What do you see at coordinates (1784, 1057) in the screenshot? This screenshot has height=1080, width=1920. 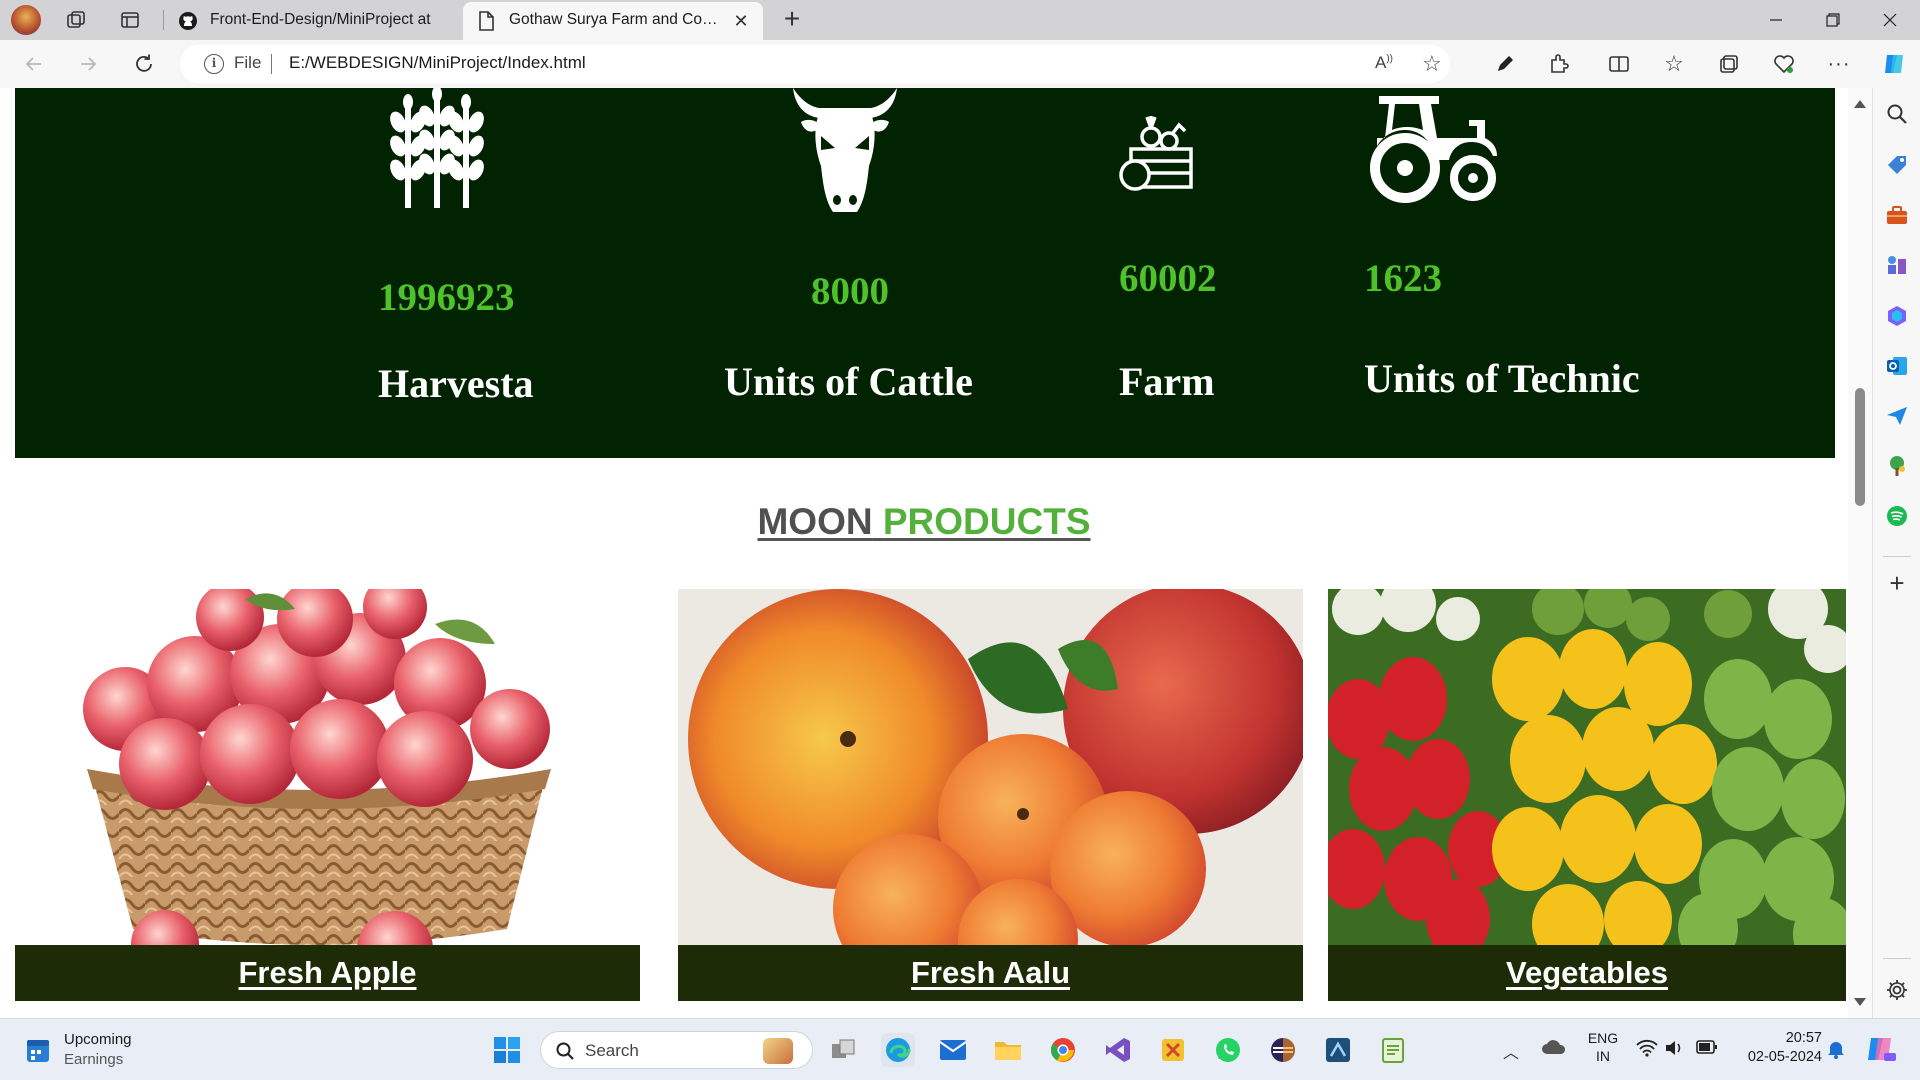 I see `clock-date: 02-05-2024` at bounding box center [1784, 1057].